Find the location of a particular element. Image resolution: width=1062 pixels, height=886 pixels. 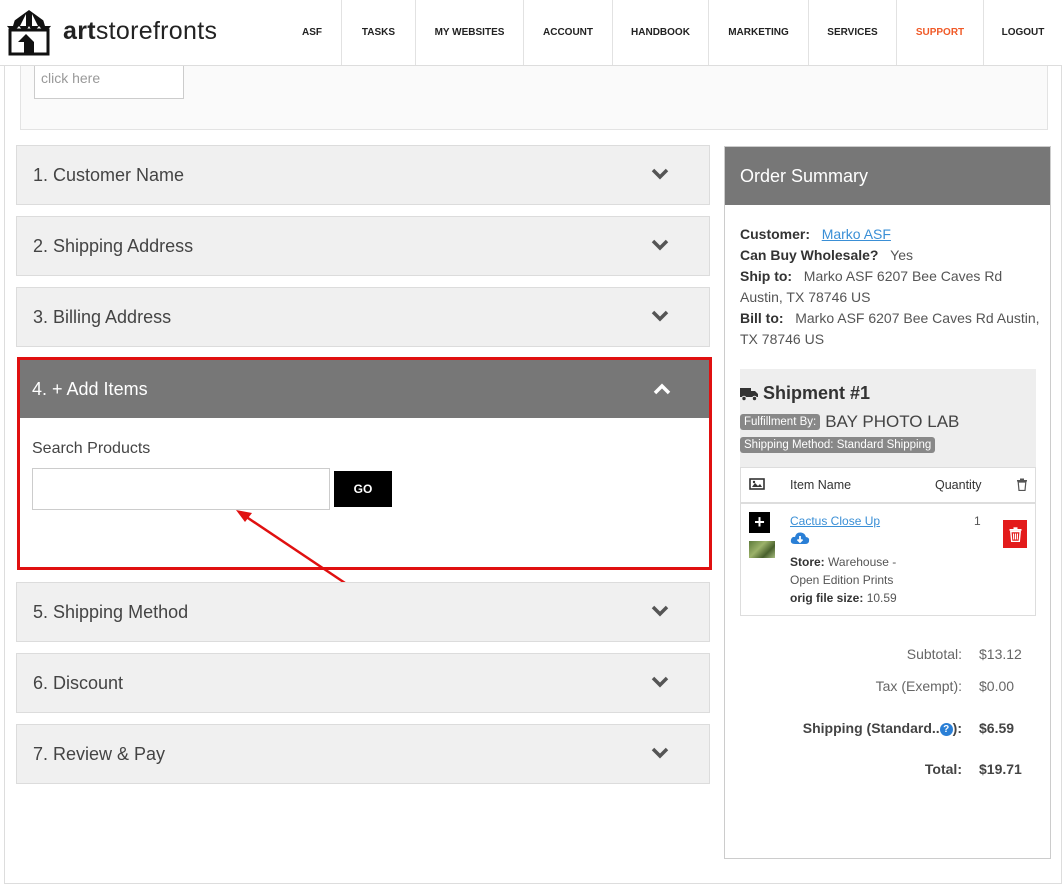

expand-item-plus-icon: + is located at coordinates (759, 522).